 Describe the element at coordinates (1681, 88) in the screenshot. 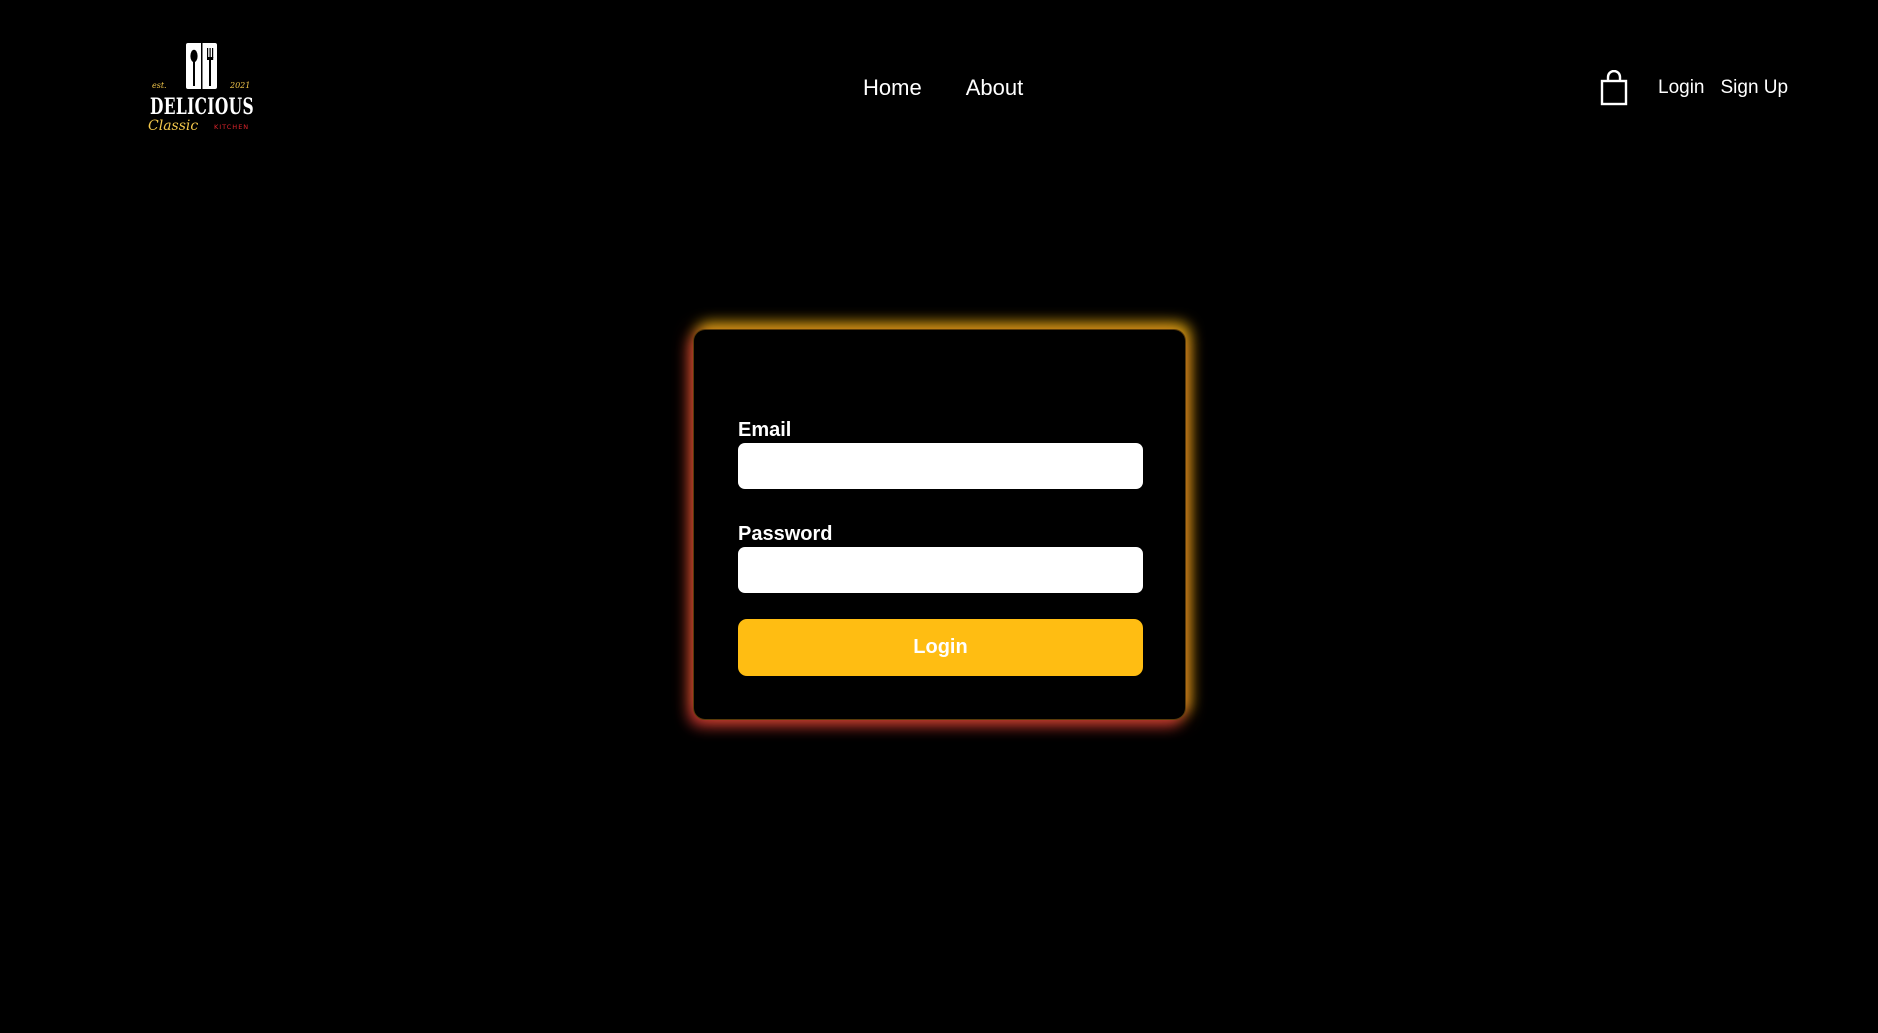

I see `header-login-link: Login` at that location.